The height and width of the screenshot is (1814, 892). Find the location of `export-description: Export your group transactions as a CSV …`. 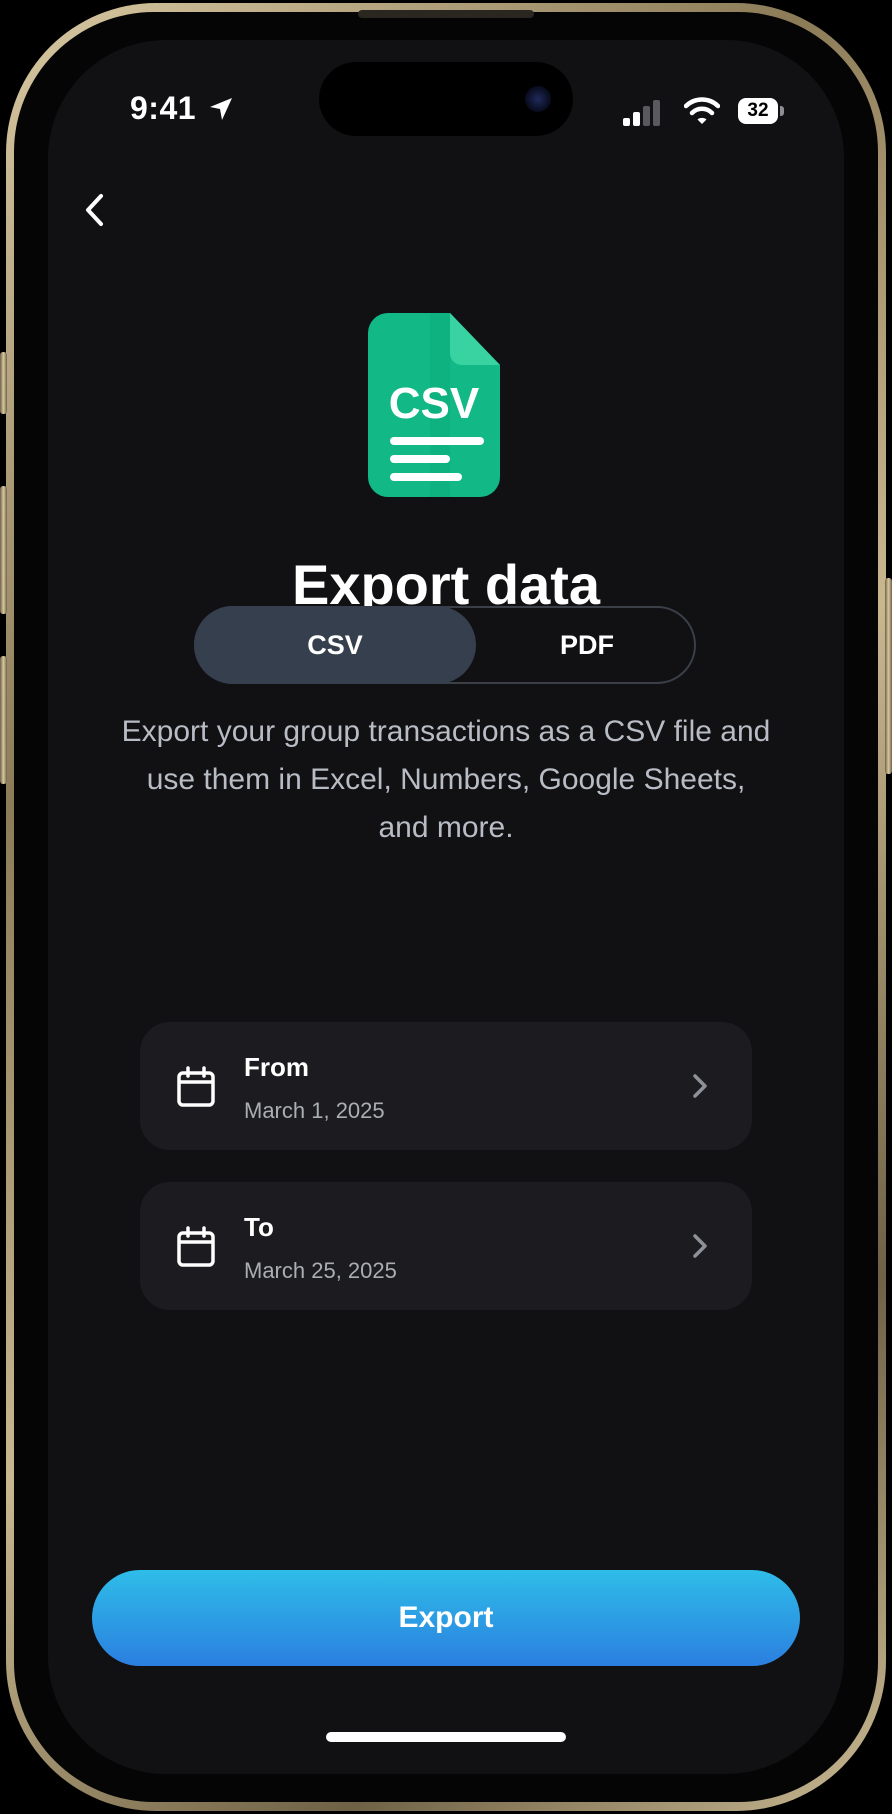

export-description: Export your group transactions as a CSV … is located at coordinates (446, 779).